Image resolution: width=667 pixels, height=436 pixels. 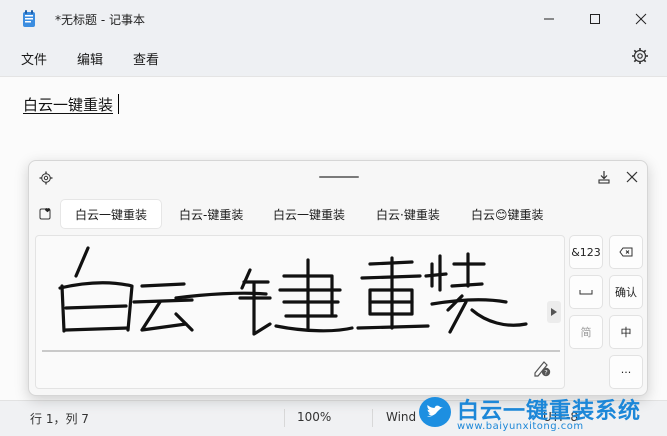 I want to click on close-icon, so click(x=641, y=19).